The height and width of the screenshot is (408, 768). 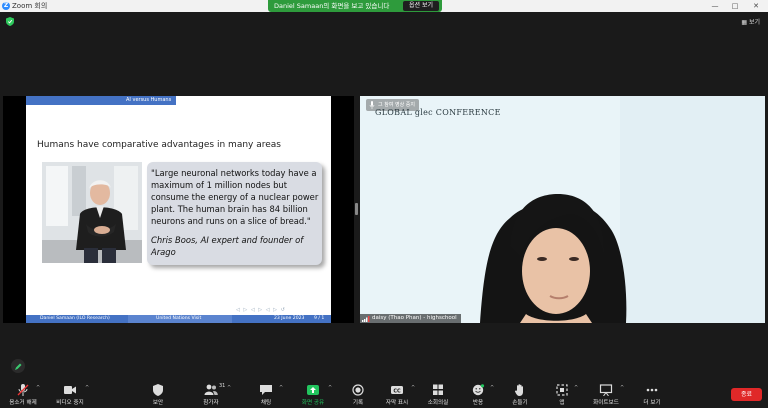 What do you see at coordinates (606, 390) in the screenshot?
I see `whiteboard-icon` at bounding box center [606, 390].